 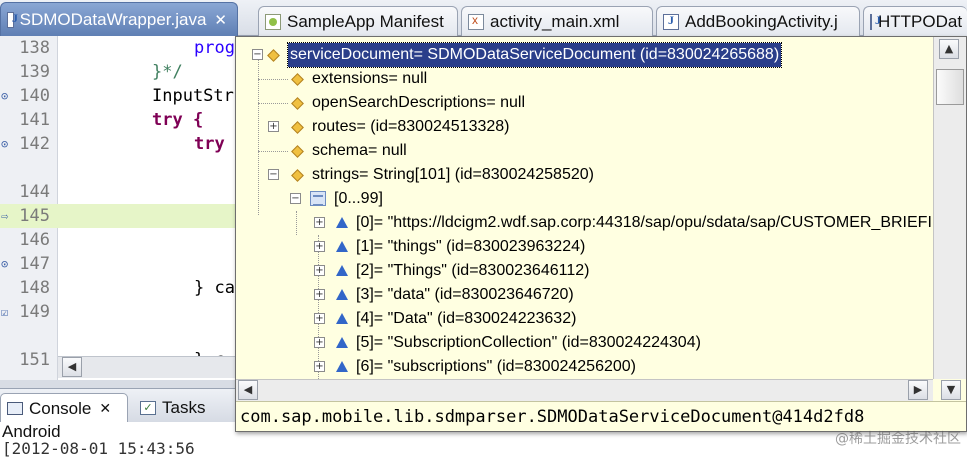 What do you see at coordinates (411, 126) in the screenshot?
I see `field-label: routes= (id=830024513328)` at bounding box center [411, 126].